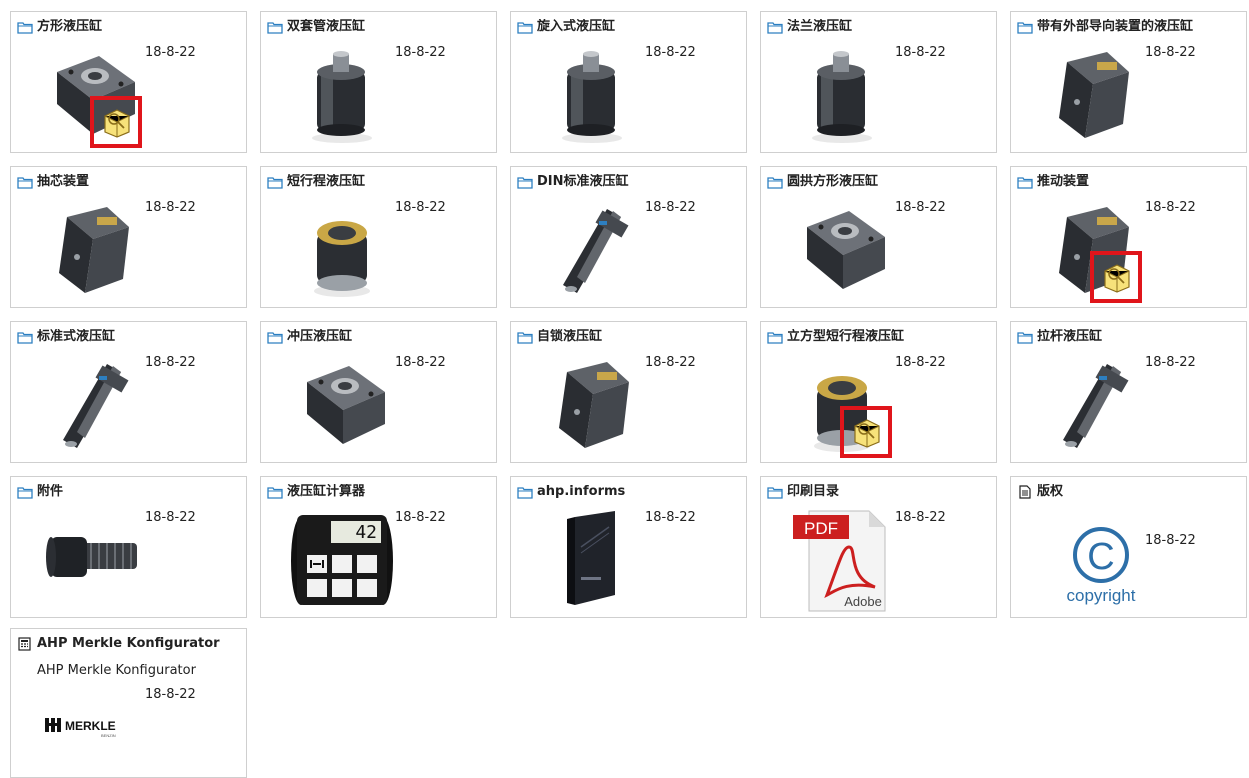 The height and width of the screenshot is (778, 1249). What do you see at coordinates (821, 528) in the screenshot?
I see `svg-text: PDF` at bounding box center [821, 528].